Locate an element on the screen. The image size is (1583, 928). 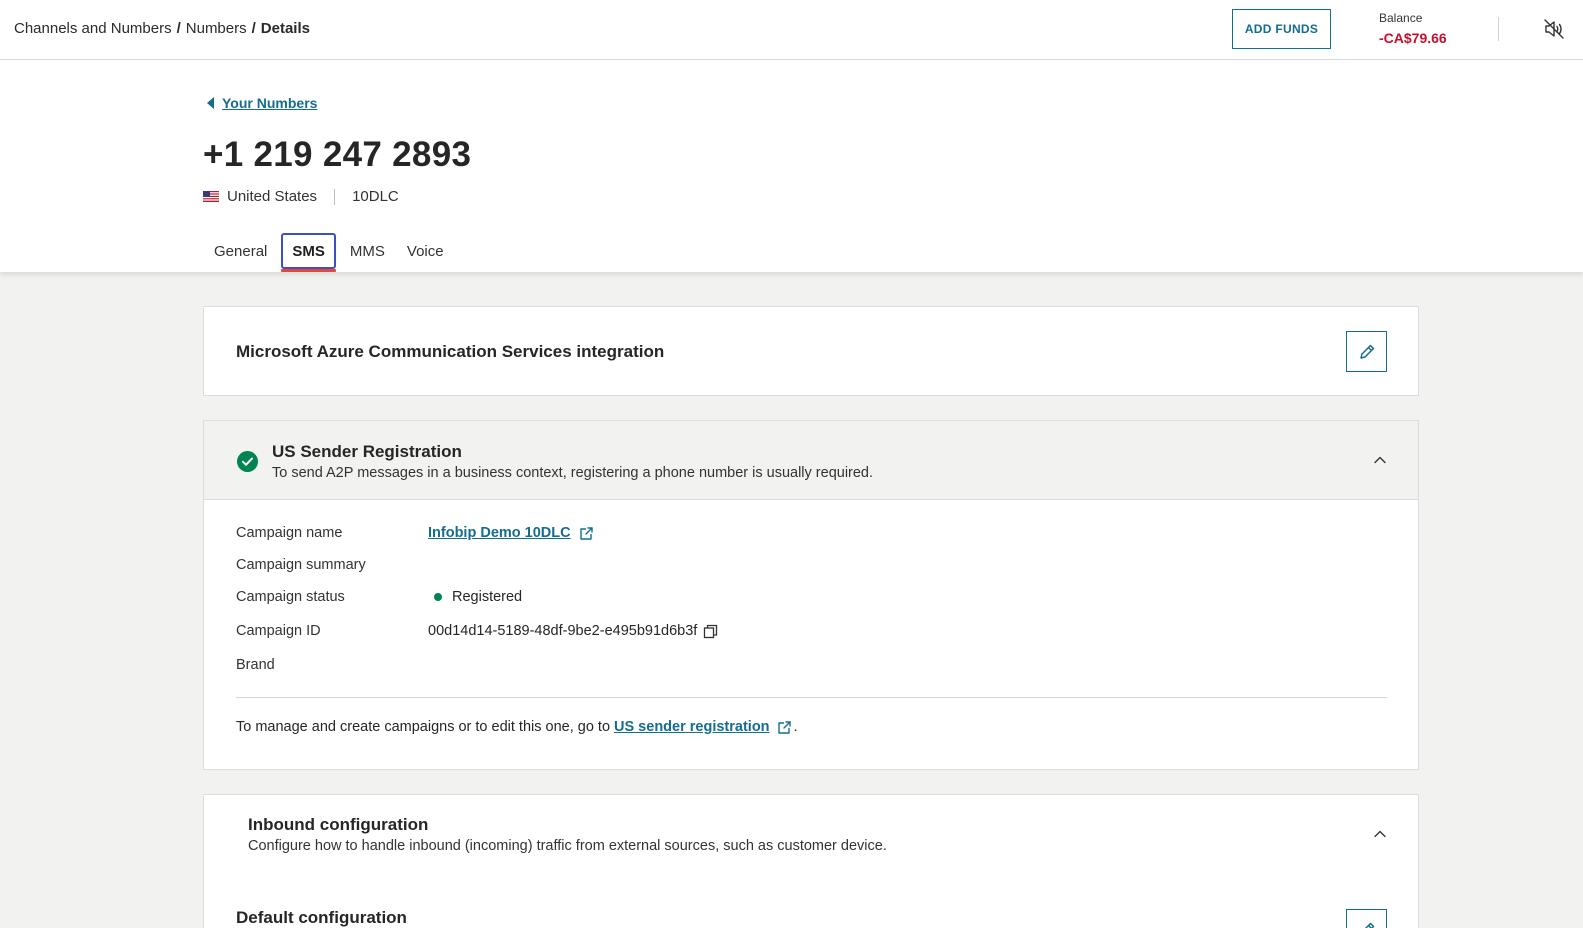
campaign-summary-label: Campaign summary is located at coordinates (301, 565).